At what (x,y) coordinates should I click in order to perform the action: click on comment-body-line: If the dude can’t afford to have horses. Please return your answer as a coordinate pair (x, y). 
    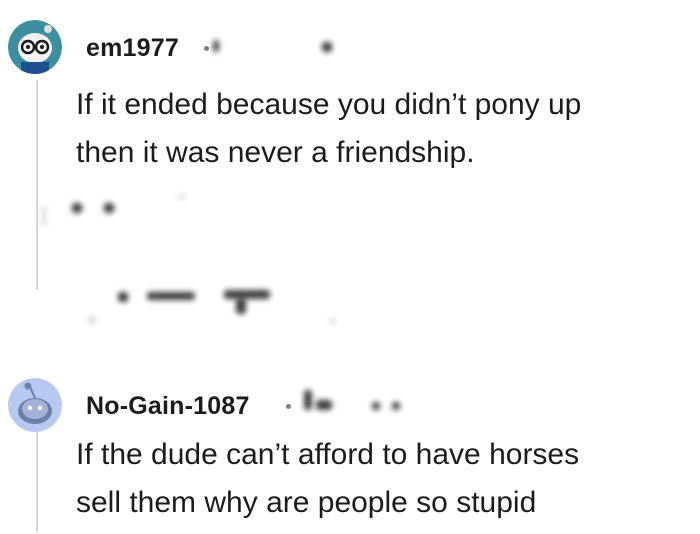
    Looking at the image, I should click on (328, 454).